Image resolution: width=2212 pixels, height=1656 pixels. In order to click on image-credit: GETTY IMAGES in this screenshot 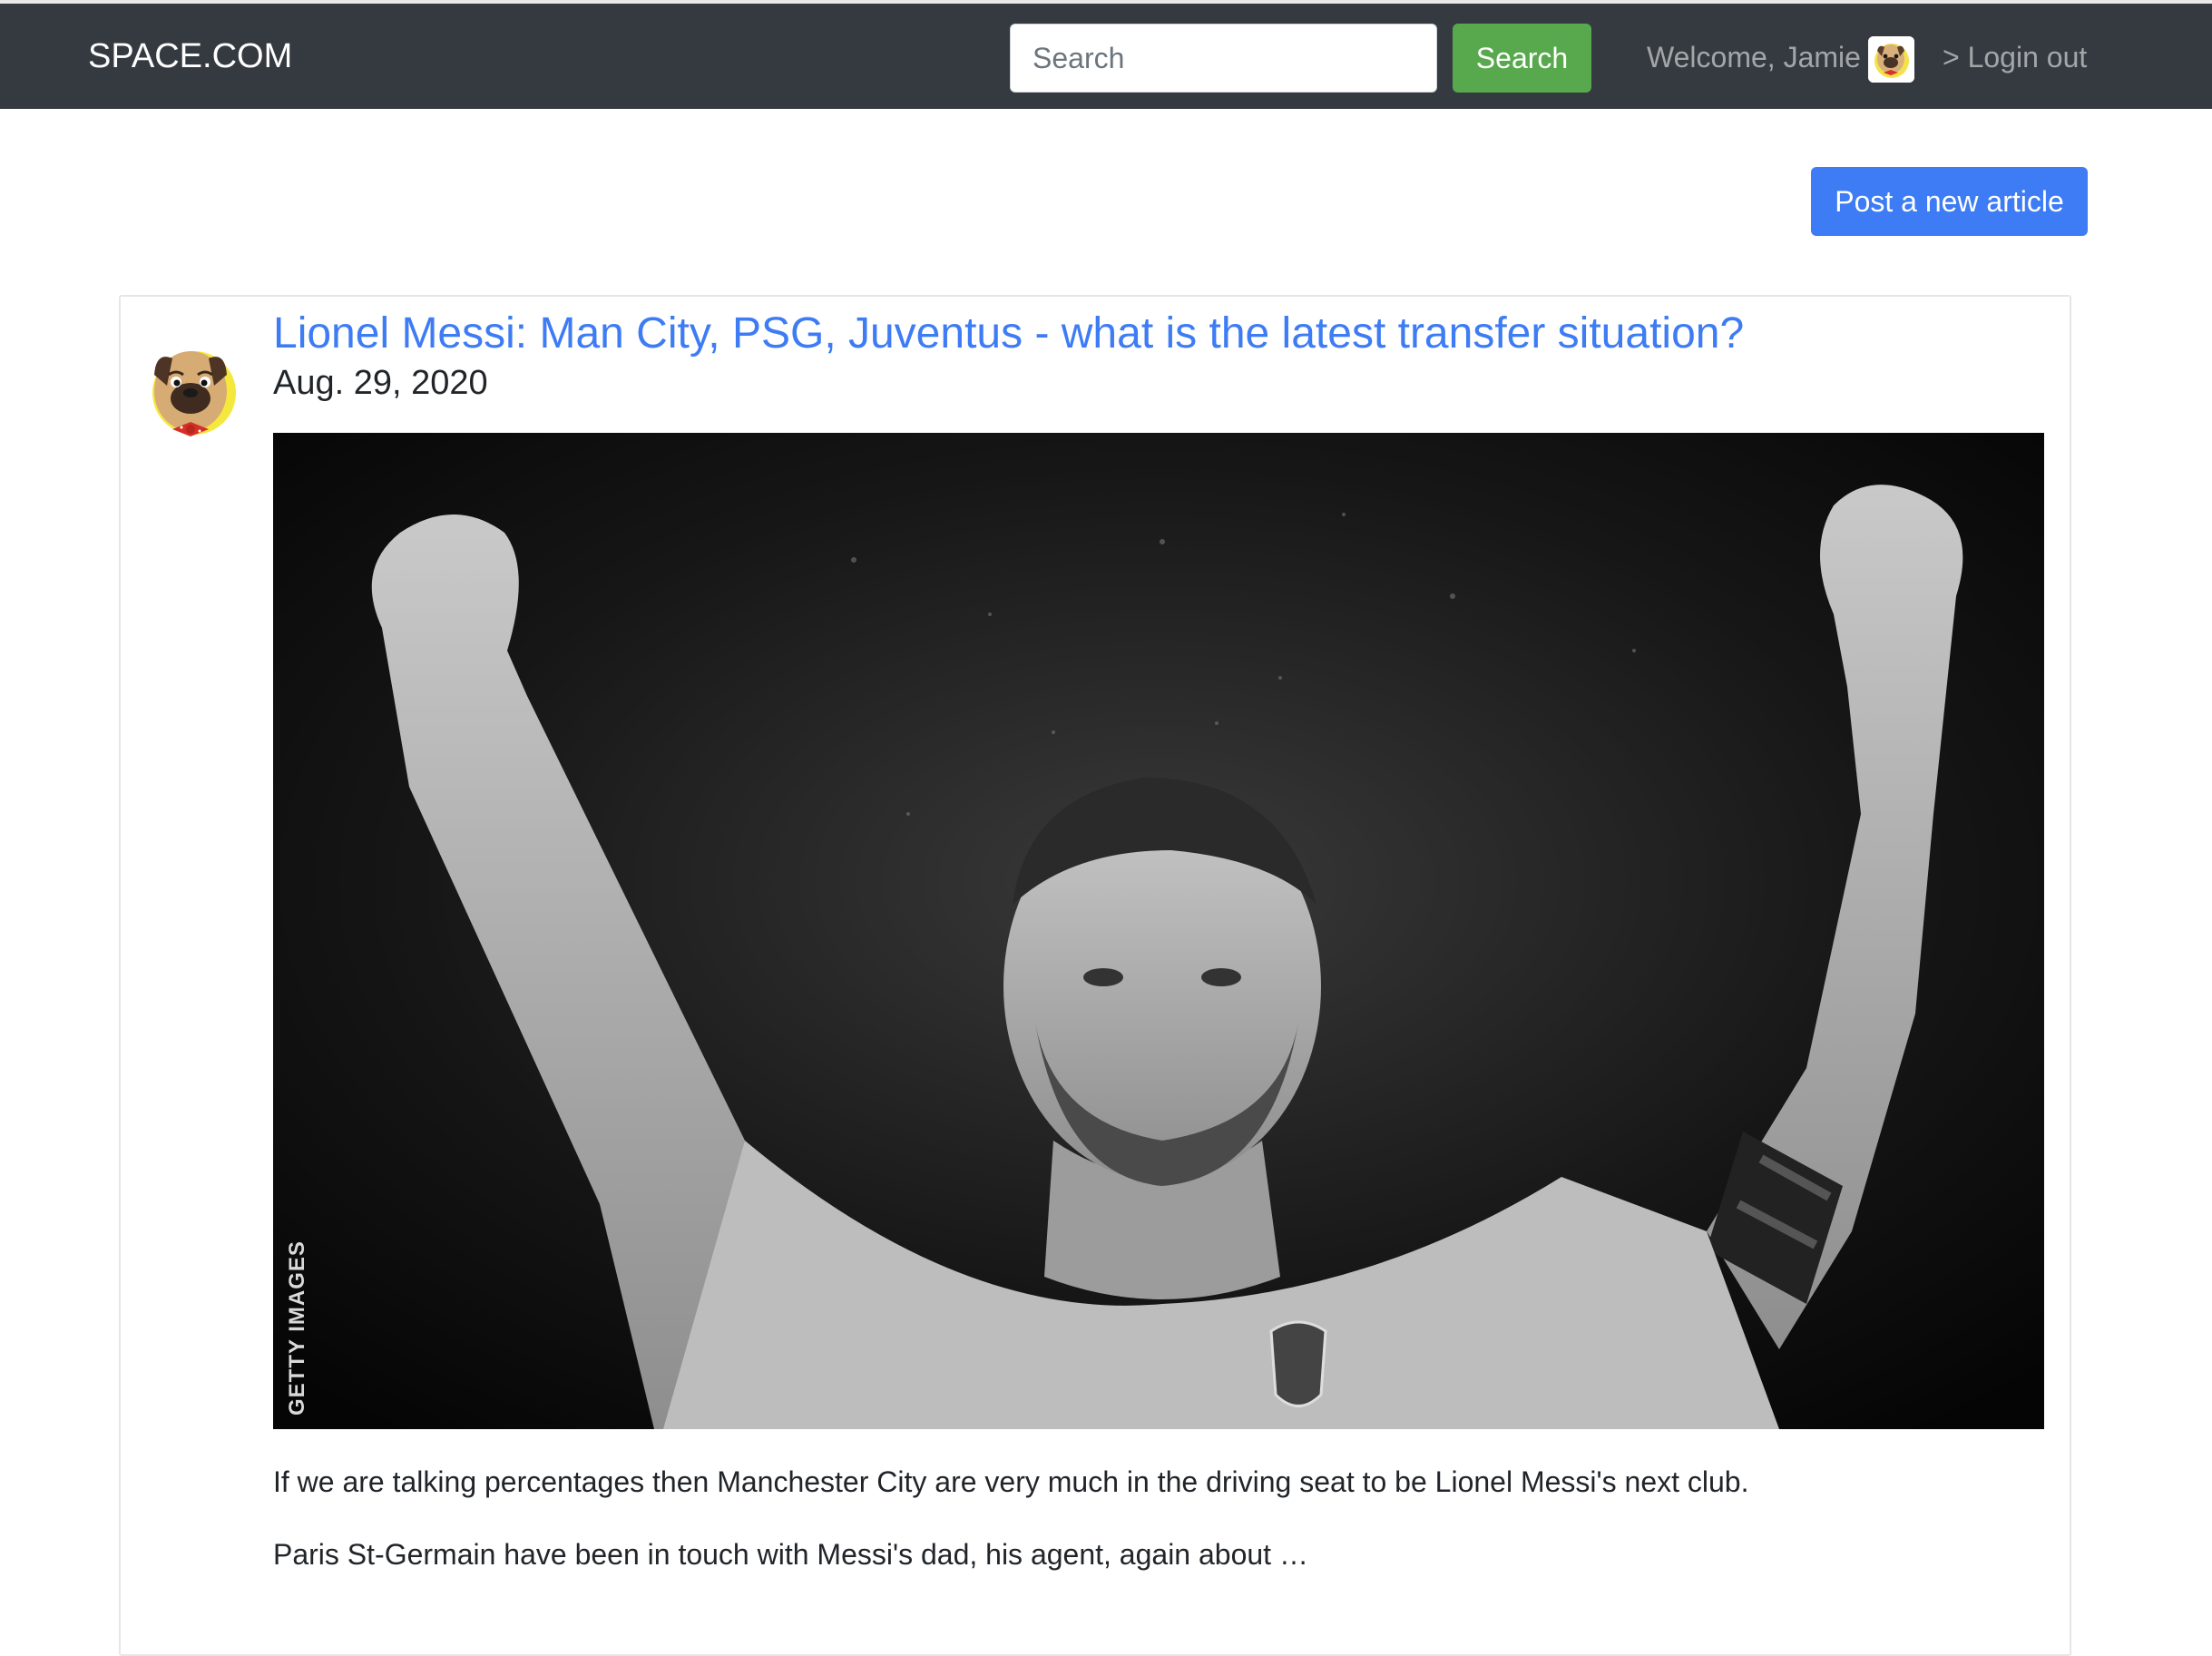, I will do `click(297, 1328)`.